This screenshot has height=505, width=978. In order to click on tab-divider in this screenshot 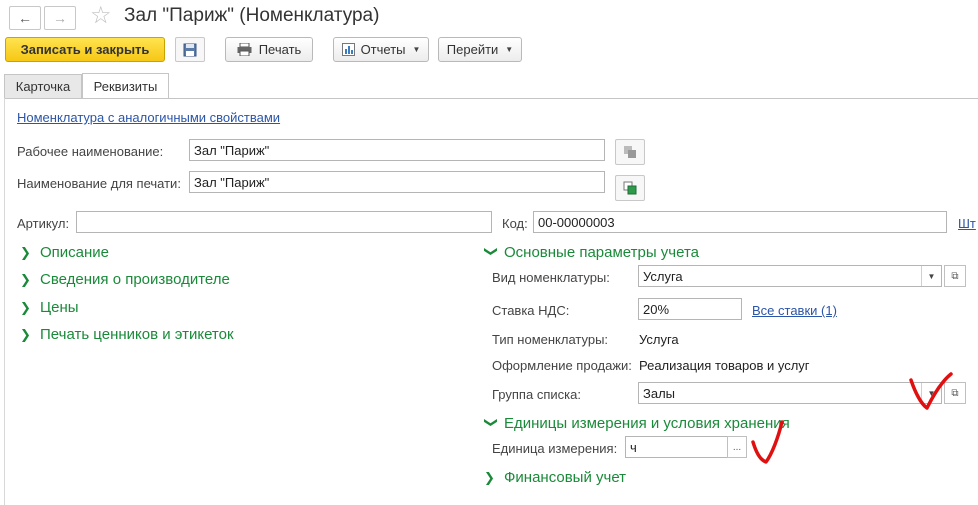, I will do `click(491, 98)`.